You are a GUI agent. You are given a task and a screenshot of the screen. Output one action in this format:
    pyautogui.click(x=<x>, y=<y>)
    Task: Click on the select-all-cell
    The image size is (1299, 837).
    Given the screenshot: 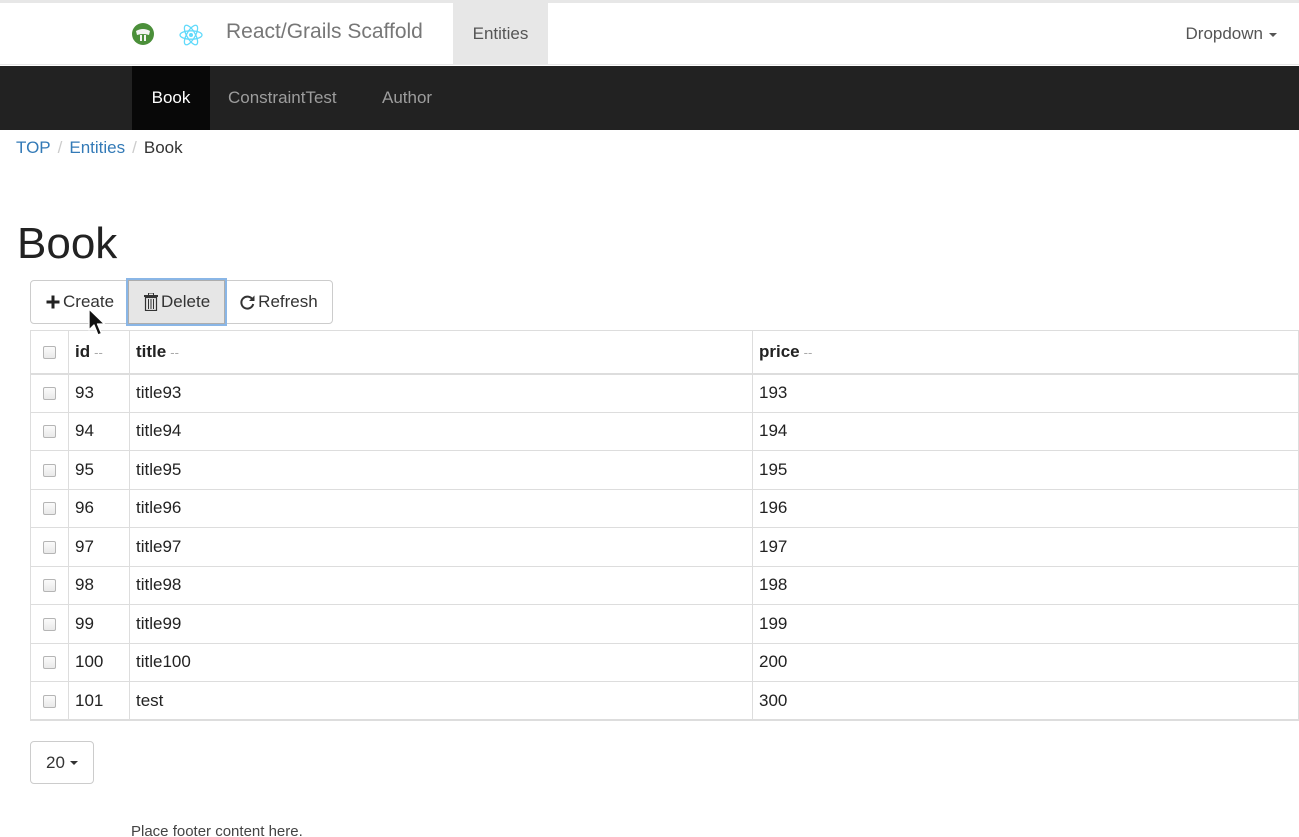 What is the action you would take?
    pyautogui.click(x=49, y=352)
    